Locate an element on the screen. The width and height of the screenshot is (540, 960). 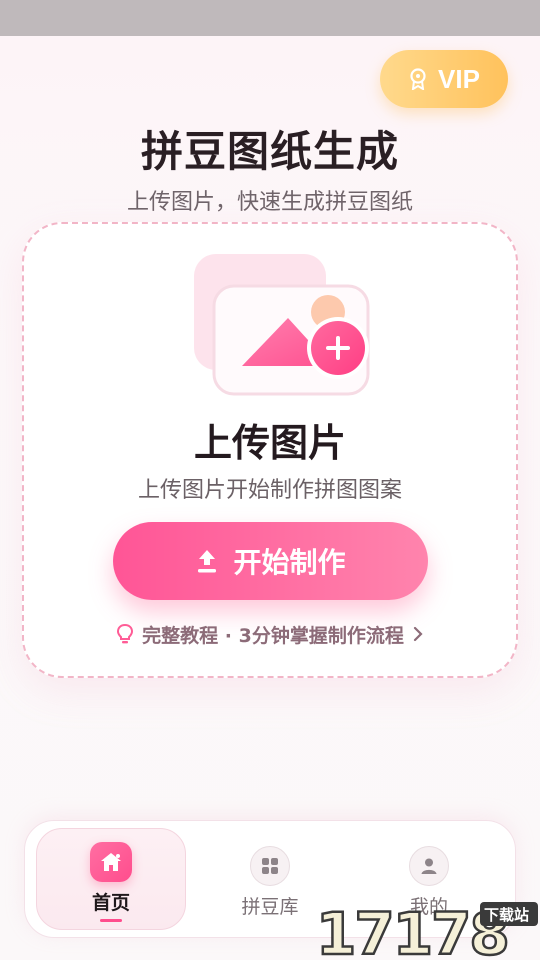
nav-item-home: 首页 is located at coordinates (111, 882).